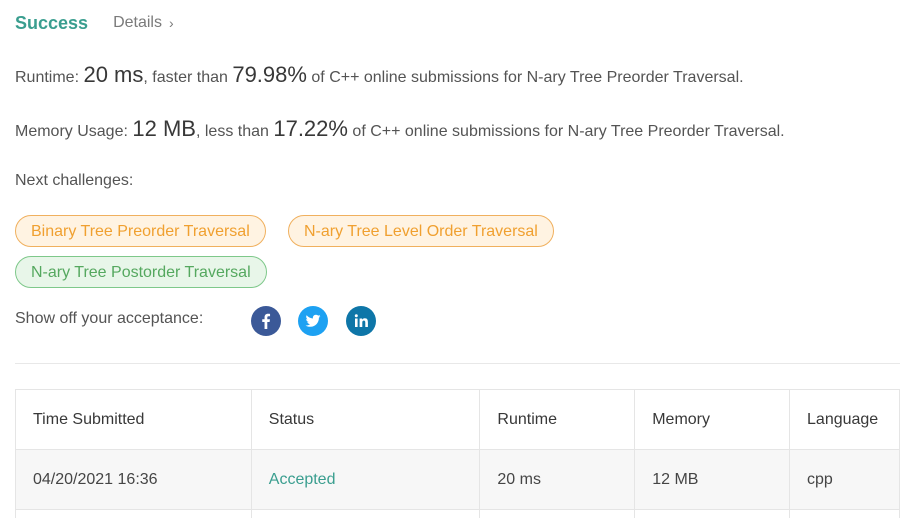 The height and width of the screenshot is (518, 906). I want to click on details-label: Details, so click(137, 23).